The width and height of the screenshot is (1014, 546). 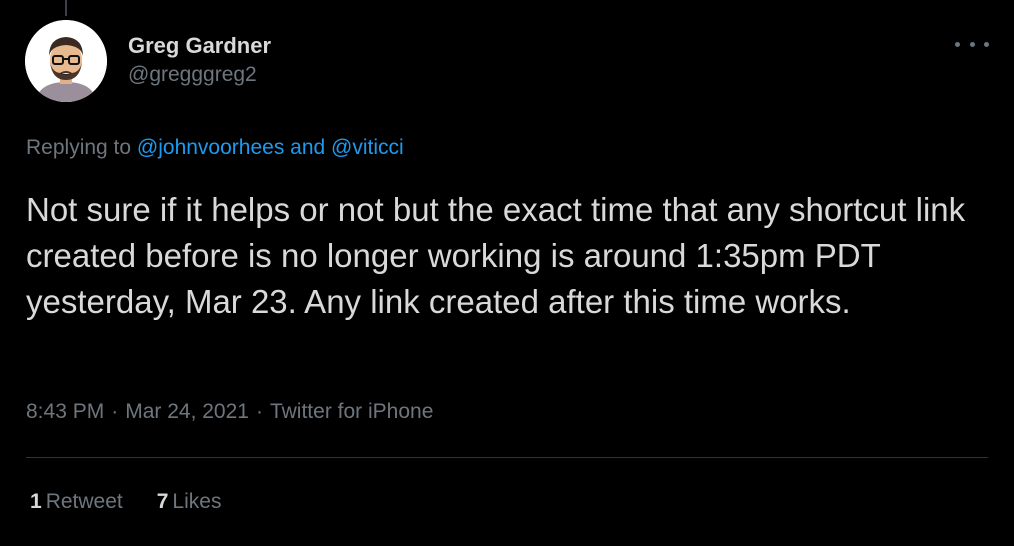 I want to click on author-display-name: Greg Gardner, so click(x=199, y=46).